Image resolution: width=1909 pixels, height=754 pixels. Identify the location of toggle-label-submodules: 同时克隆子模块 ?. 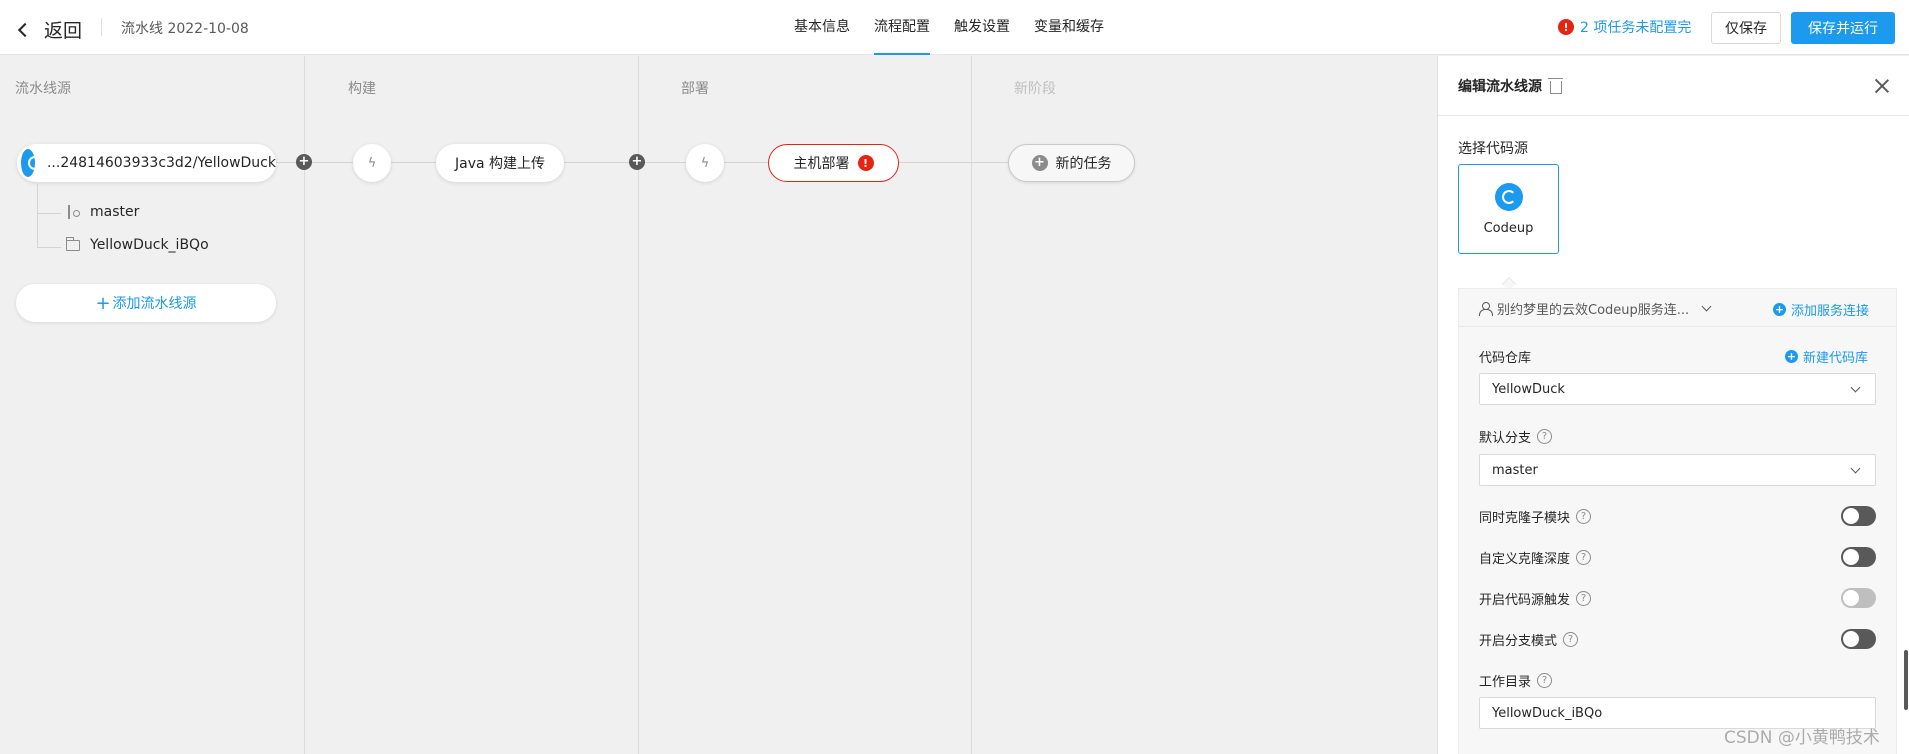
(1535, 516).